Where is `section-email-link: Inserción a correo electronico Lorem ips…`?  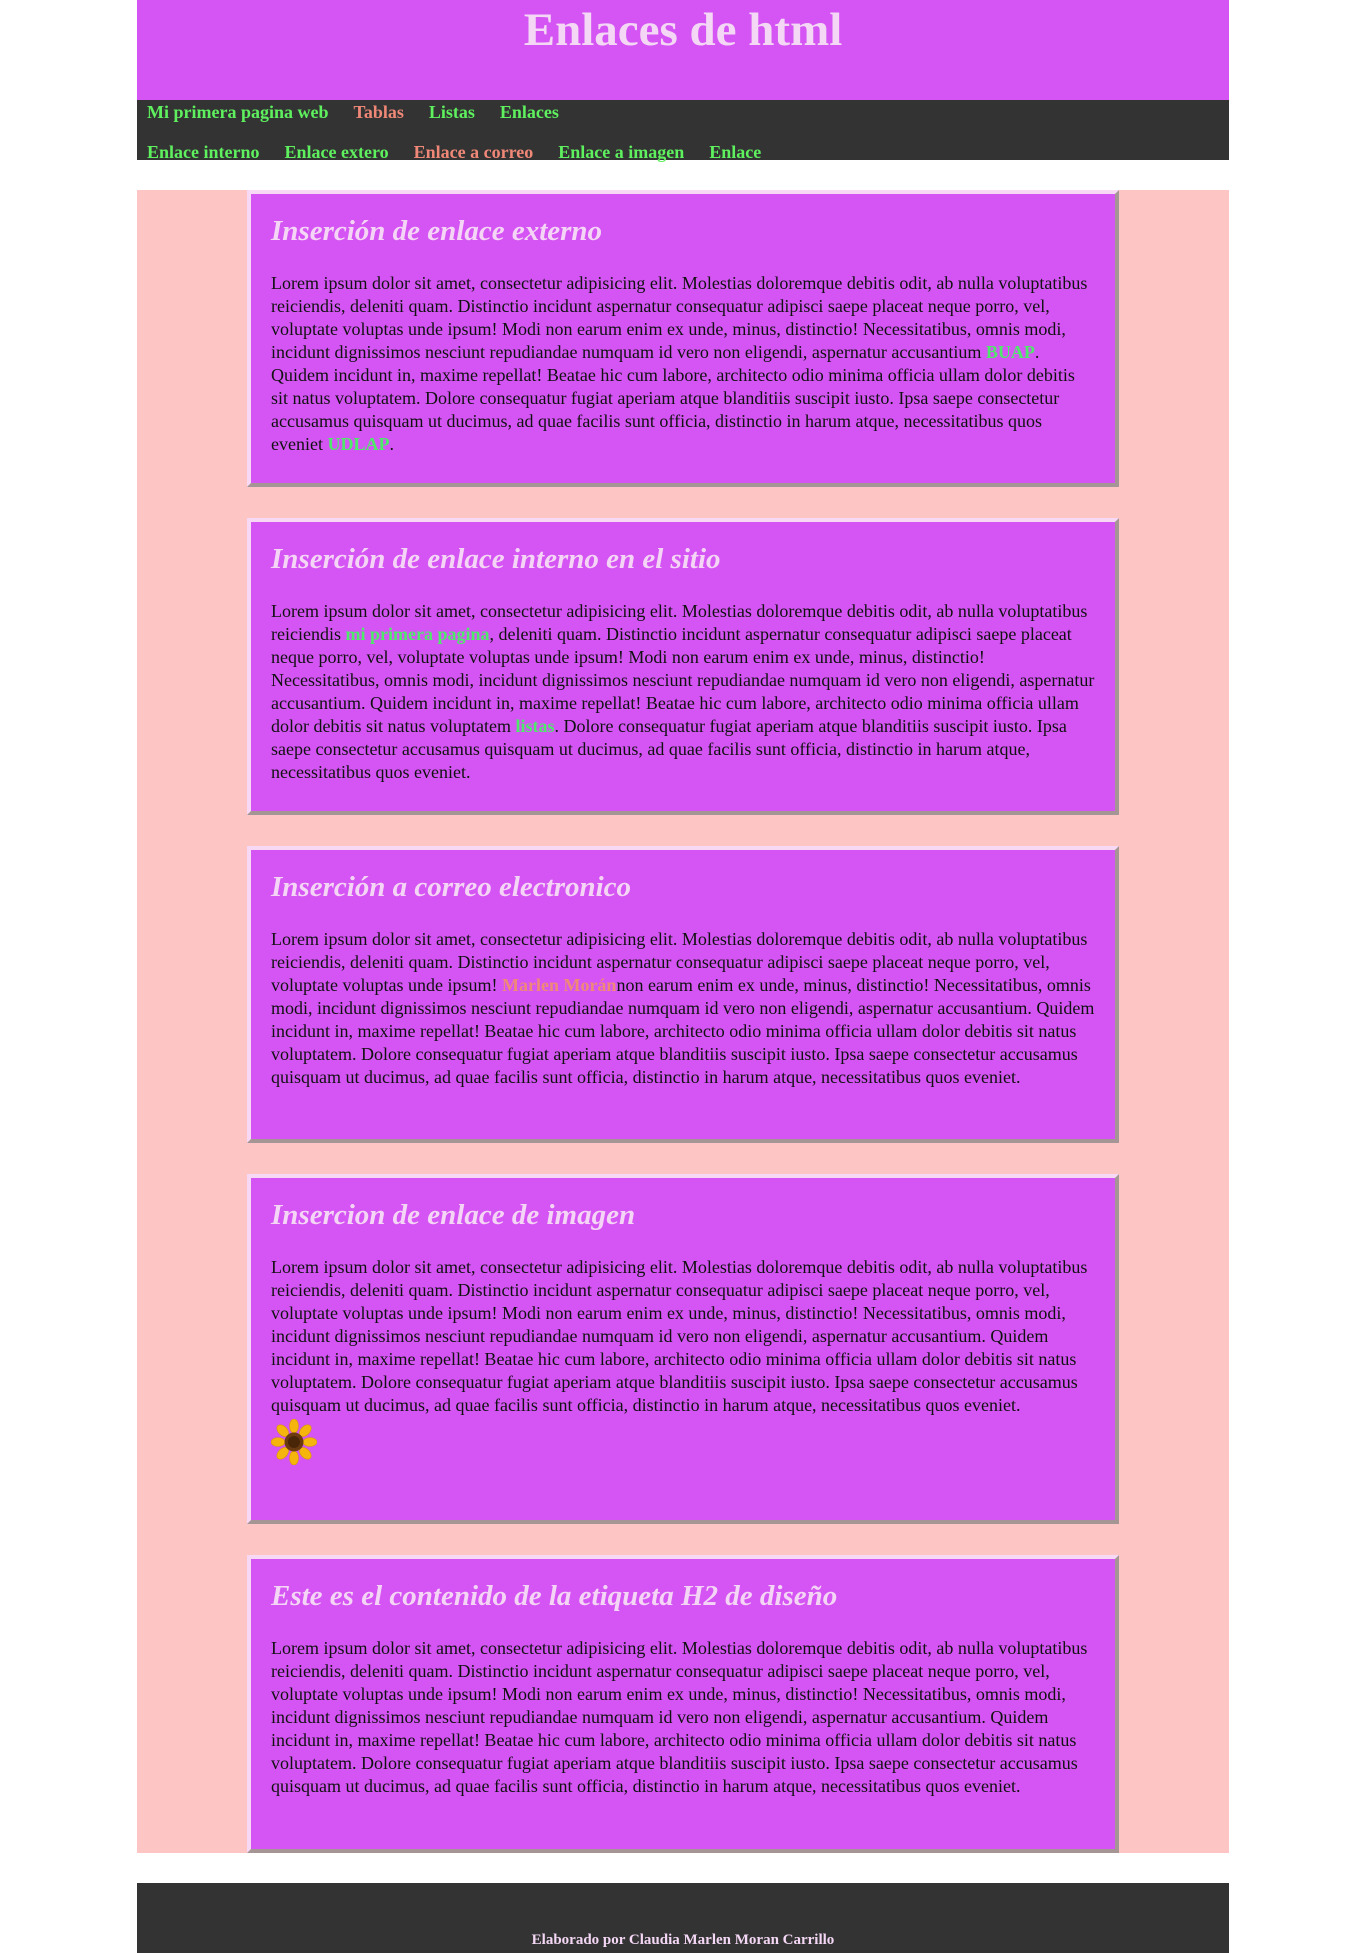
section-email-link: Inserción a correo electronico Lorem ips… is located at coordinates (683, 994).